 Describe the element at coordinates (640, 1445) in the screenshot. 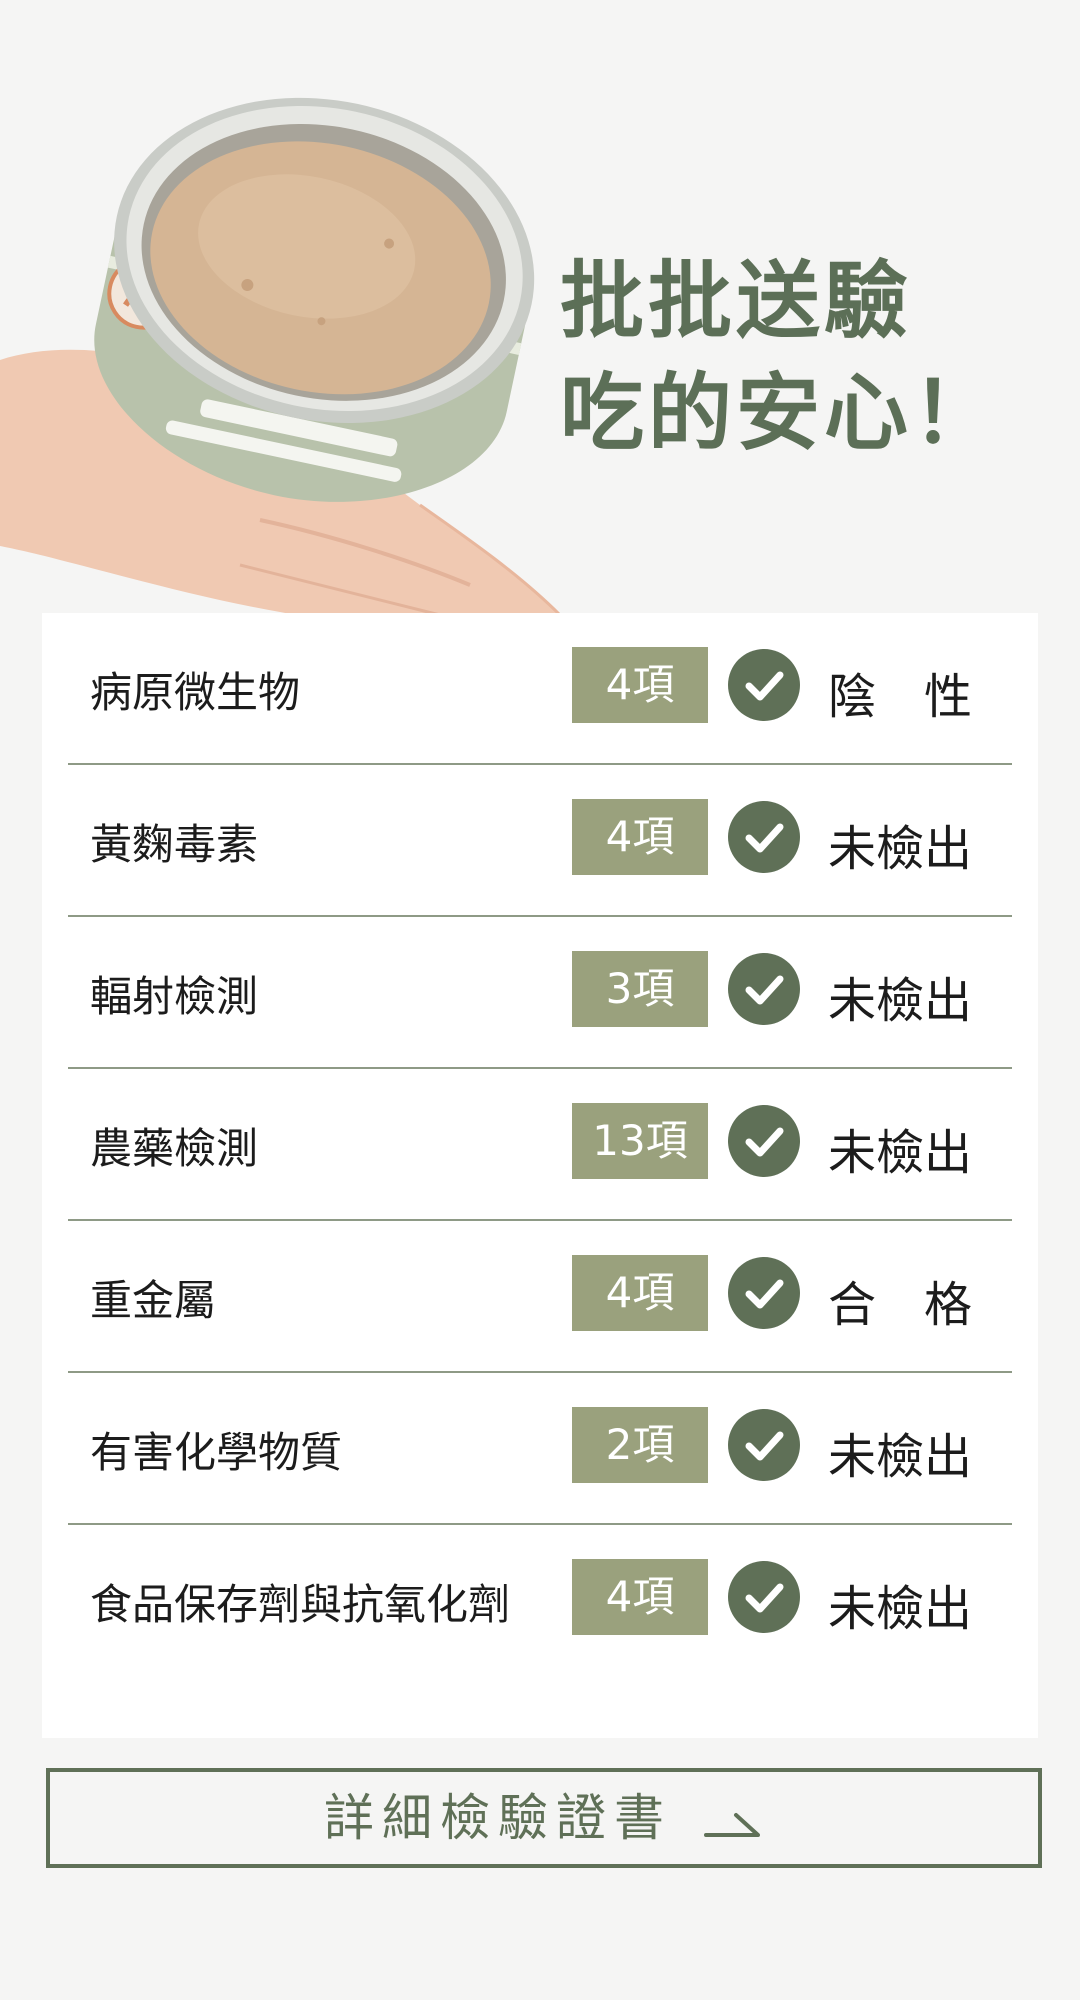

I see `test-count-badge: 2項` at that location.